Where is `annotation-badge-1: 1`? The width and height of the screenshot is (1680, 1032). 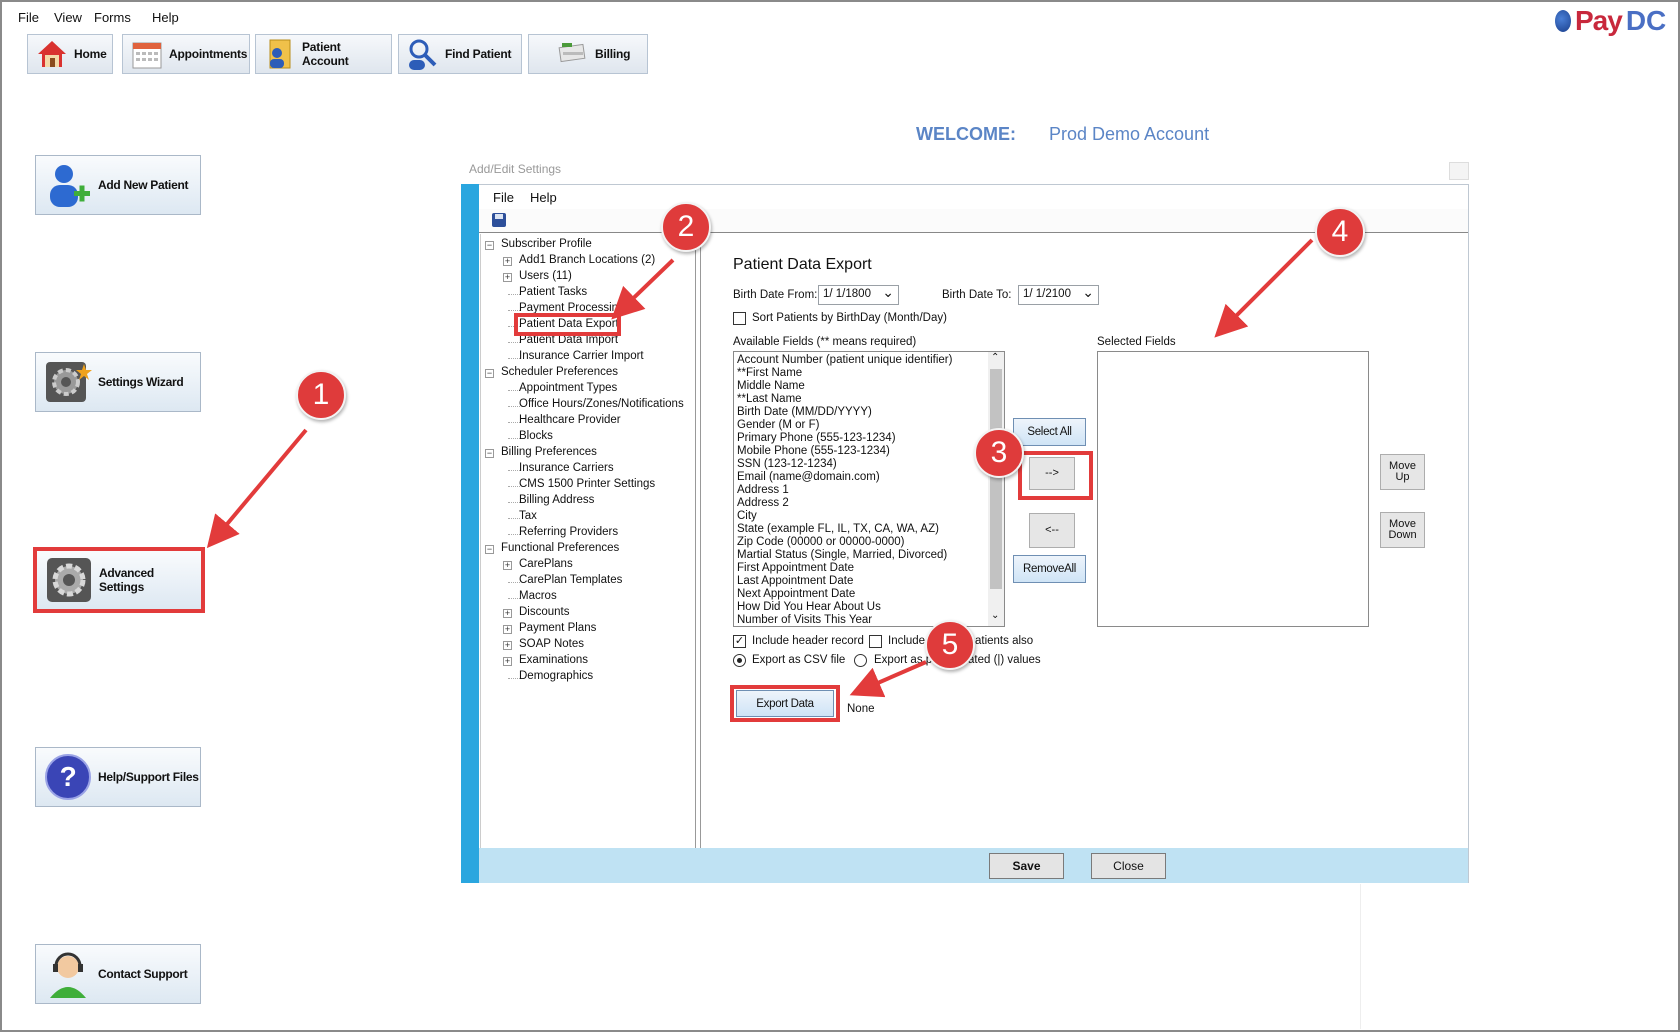 annotation-badge-1: 1 is located at coordinates (321, 395).